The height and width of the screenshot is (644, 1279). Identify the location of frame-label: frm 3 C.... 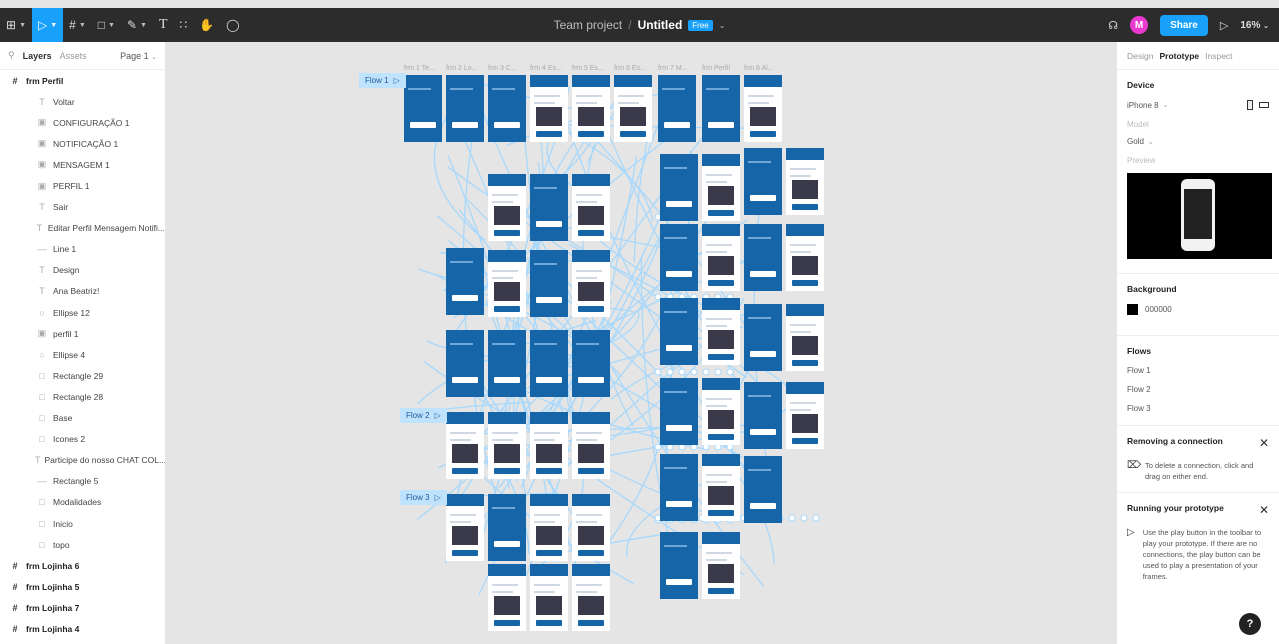
(502, 68).